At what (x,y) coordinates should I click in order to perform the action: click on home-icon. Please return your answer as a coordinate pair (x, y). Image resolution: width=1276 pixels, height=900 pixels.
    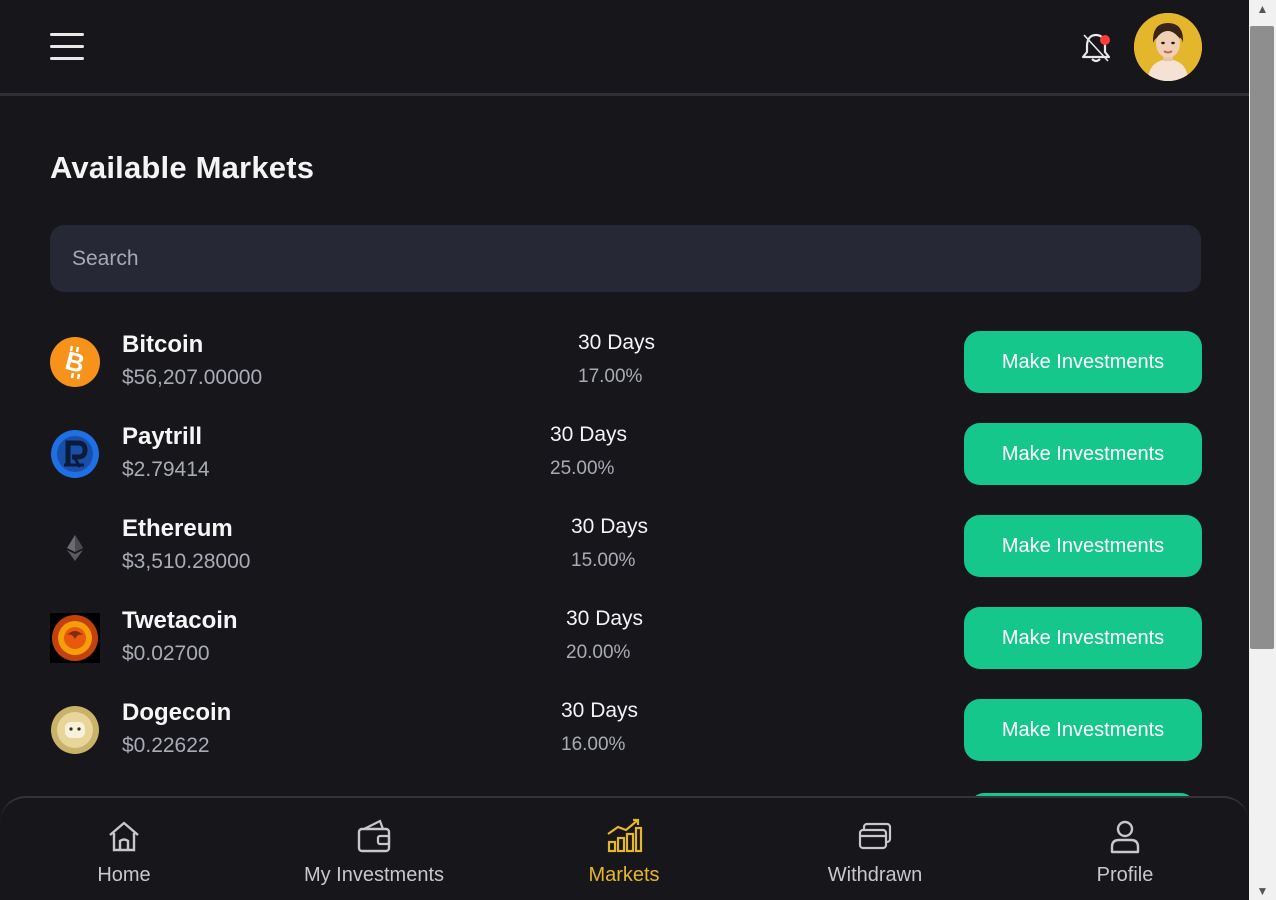
    Looking at the image, I should click on (124, 836).